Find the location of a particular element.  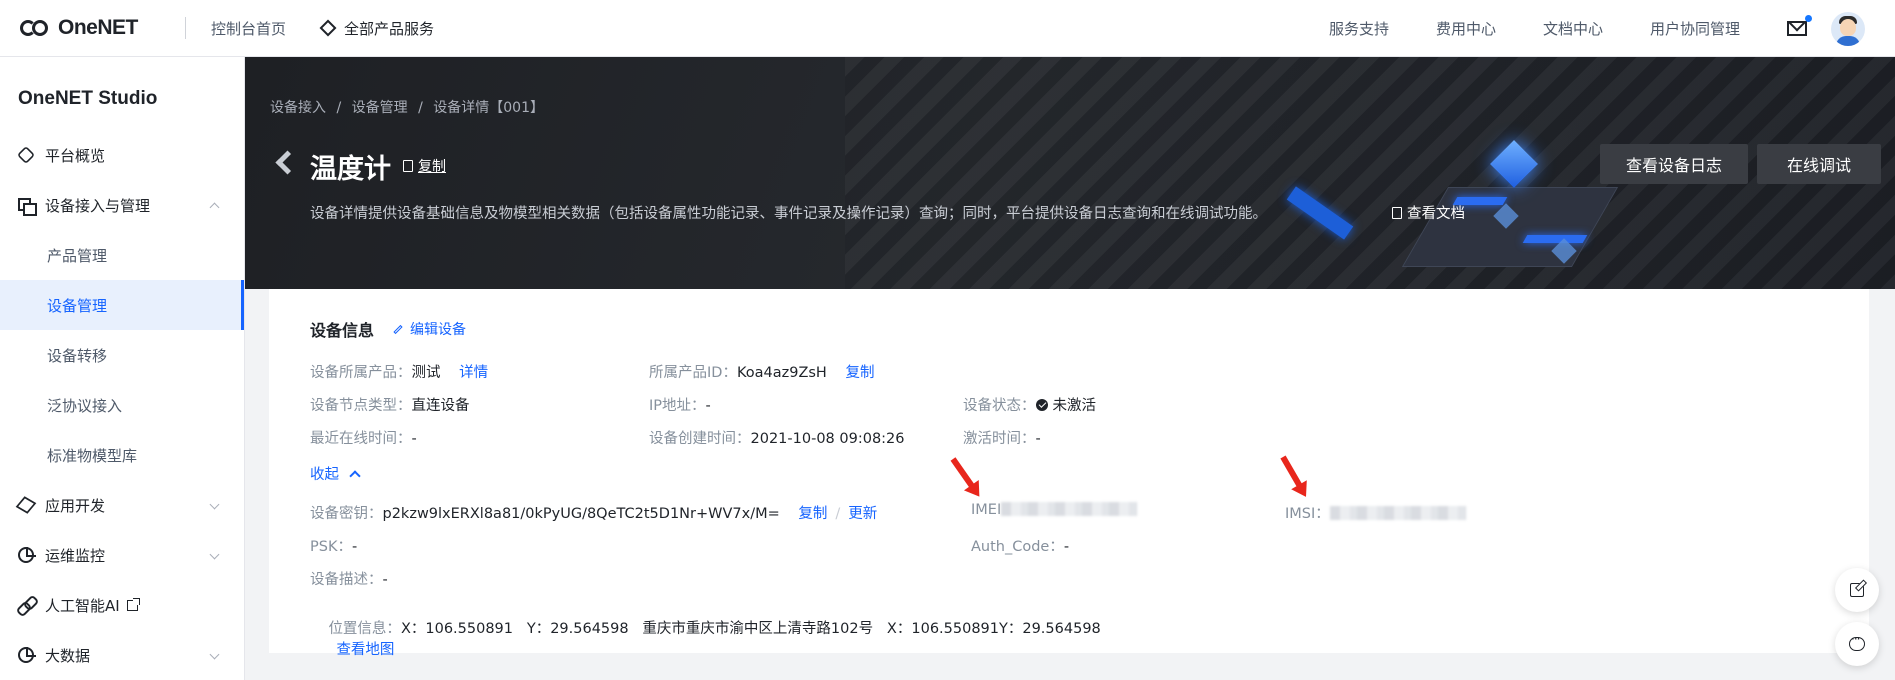

annotation-arrow-imsi is located at coordinates (1292, 472).